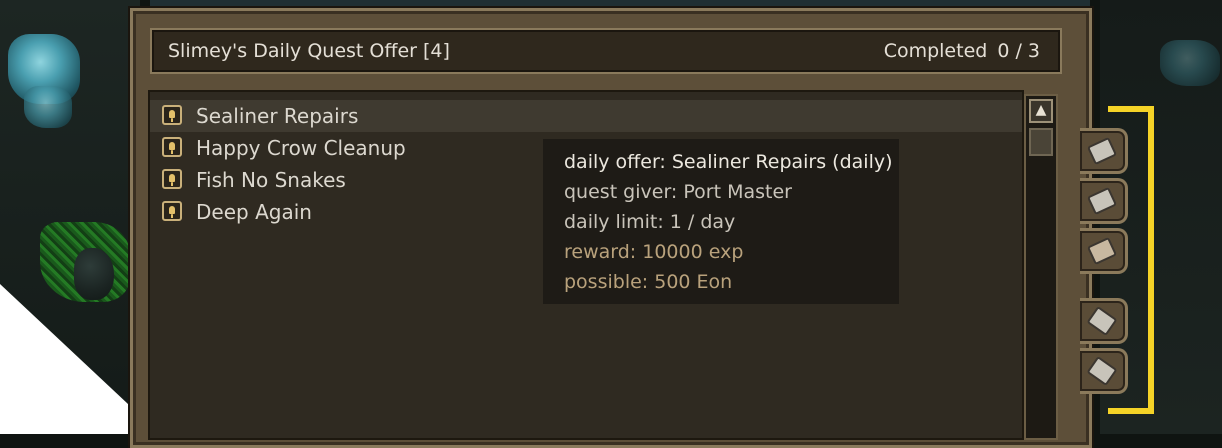  I want to click on tooltip-giver: quest giver: Port Master, so click(678, 192).